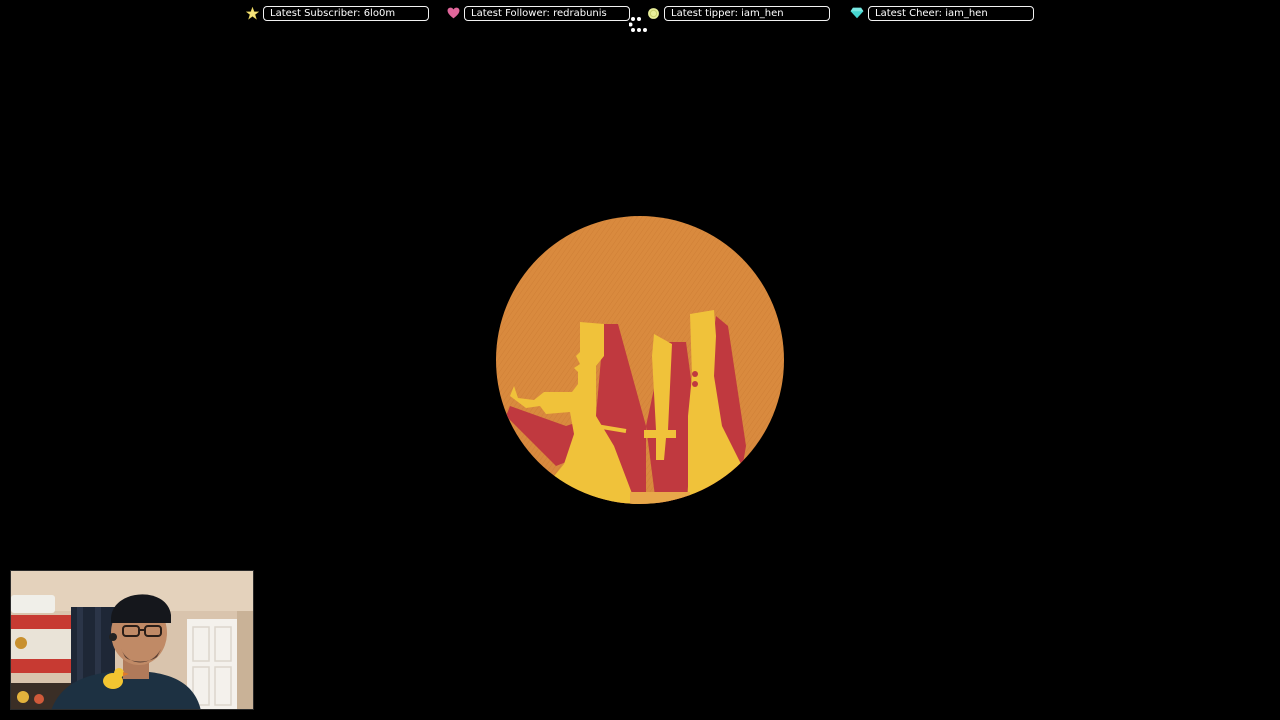 Image resolution: width=1280 pixels, height=720 pixels. I want to click on air-conditioner, so click(33, 604).